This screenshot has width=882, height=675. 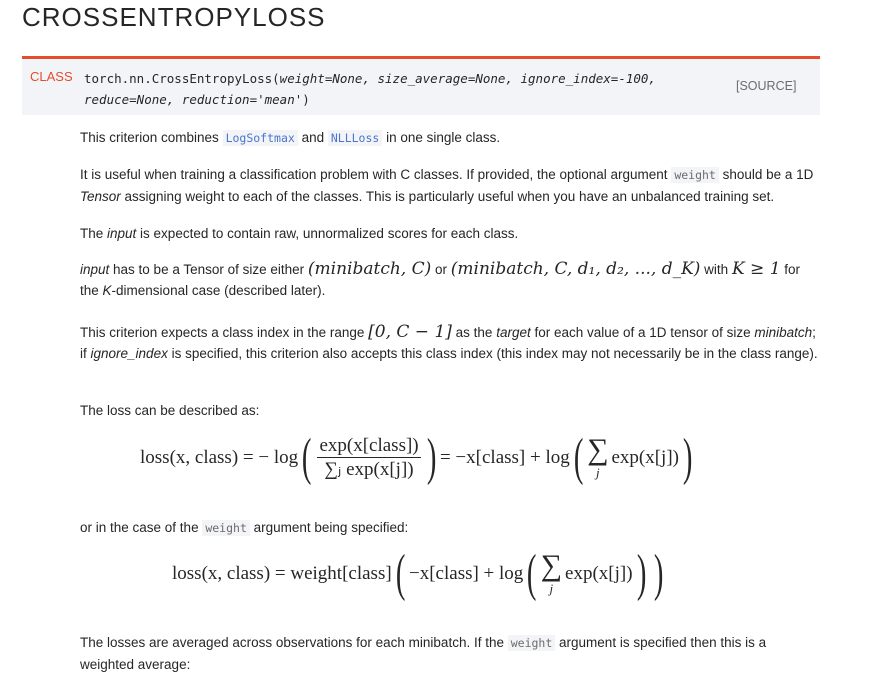 What do you see at coordinates (208, 269) in the screenshot?
I see `text: has to be a Tensor of size either` at bounding box center [208, 269].